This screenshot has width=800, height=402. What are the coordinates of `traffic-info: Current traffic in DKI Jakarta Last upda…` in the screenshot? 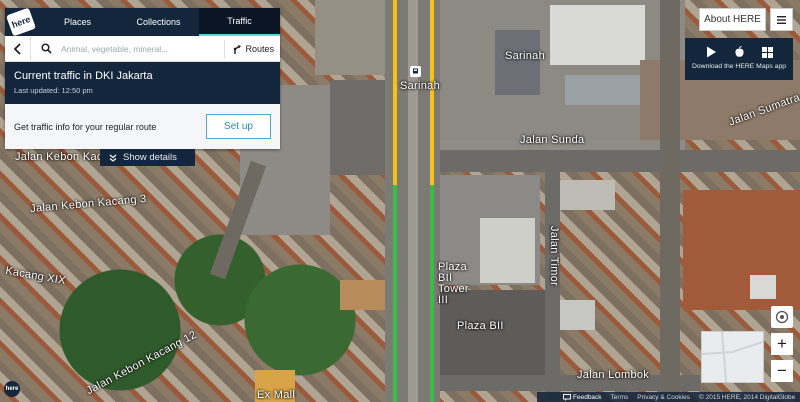 It's located at (142, 83).